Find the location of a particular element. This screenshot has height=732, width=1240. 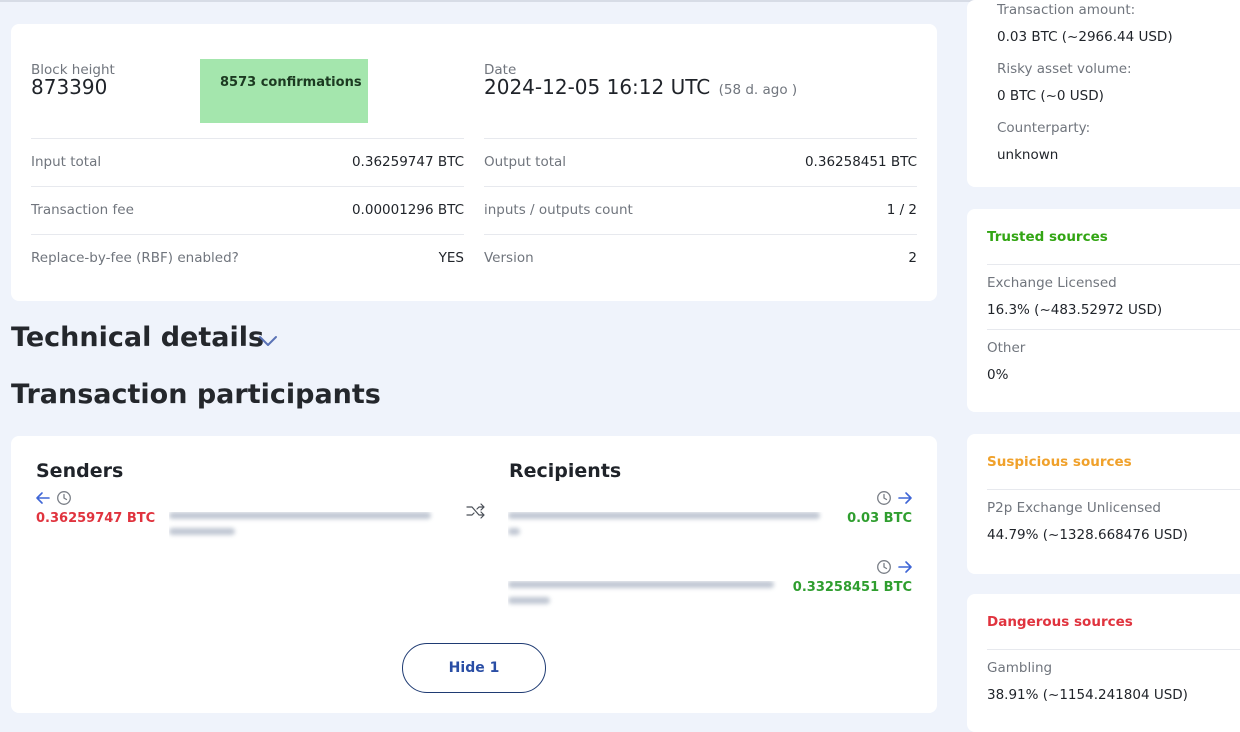

suspicious-sources-title: Suspicious sources is located at coordinates (1059, 462).